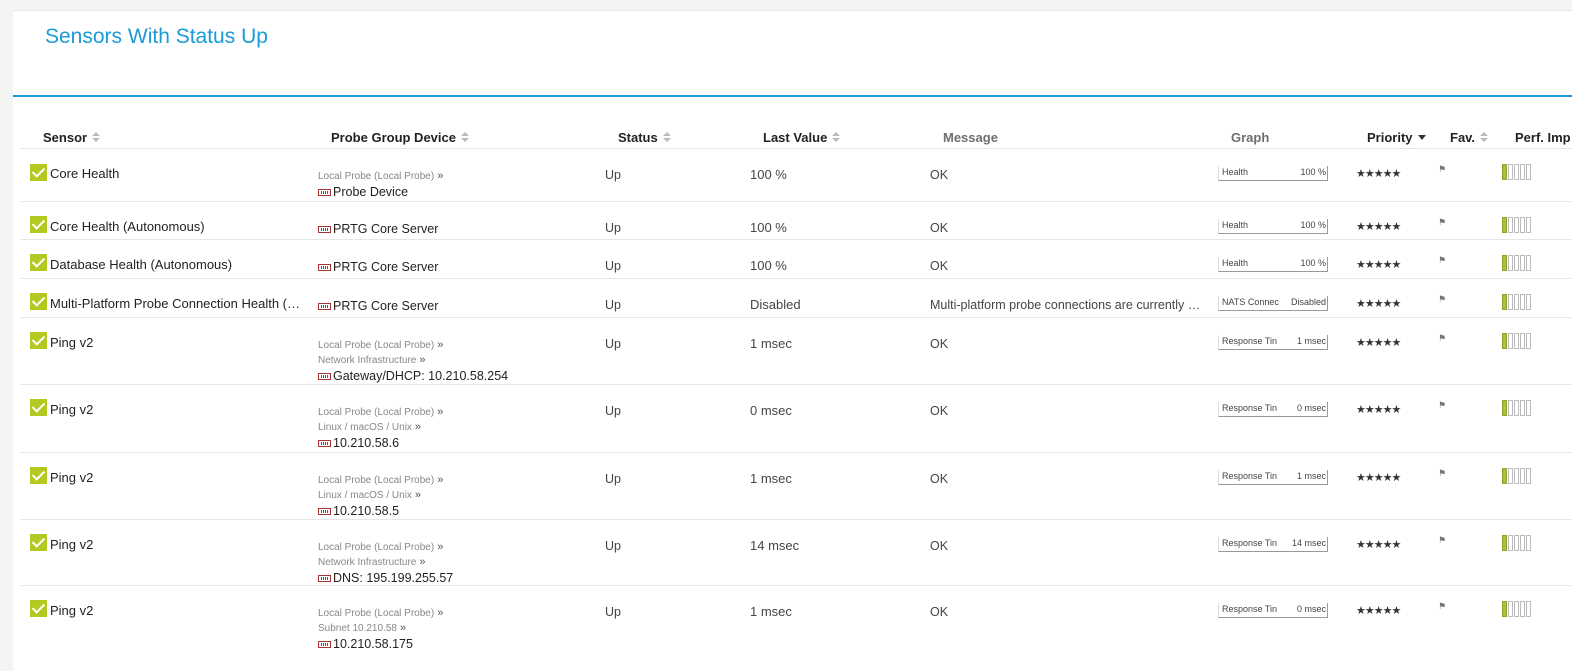 This screenshot has width=1572, height=671. I want to click on device-name: 10.210.58.5, so click(366, 511).